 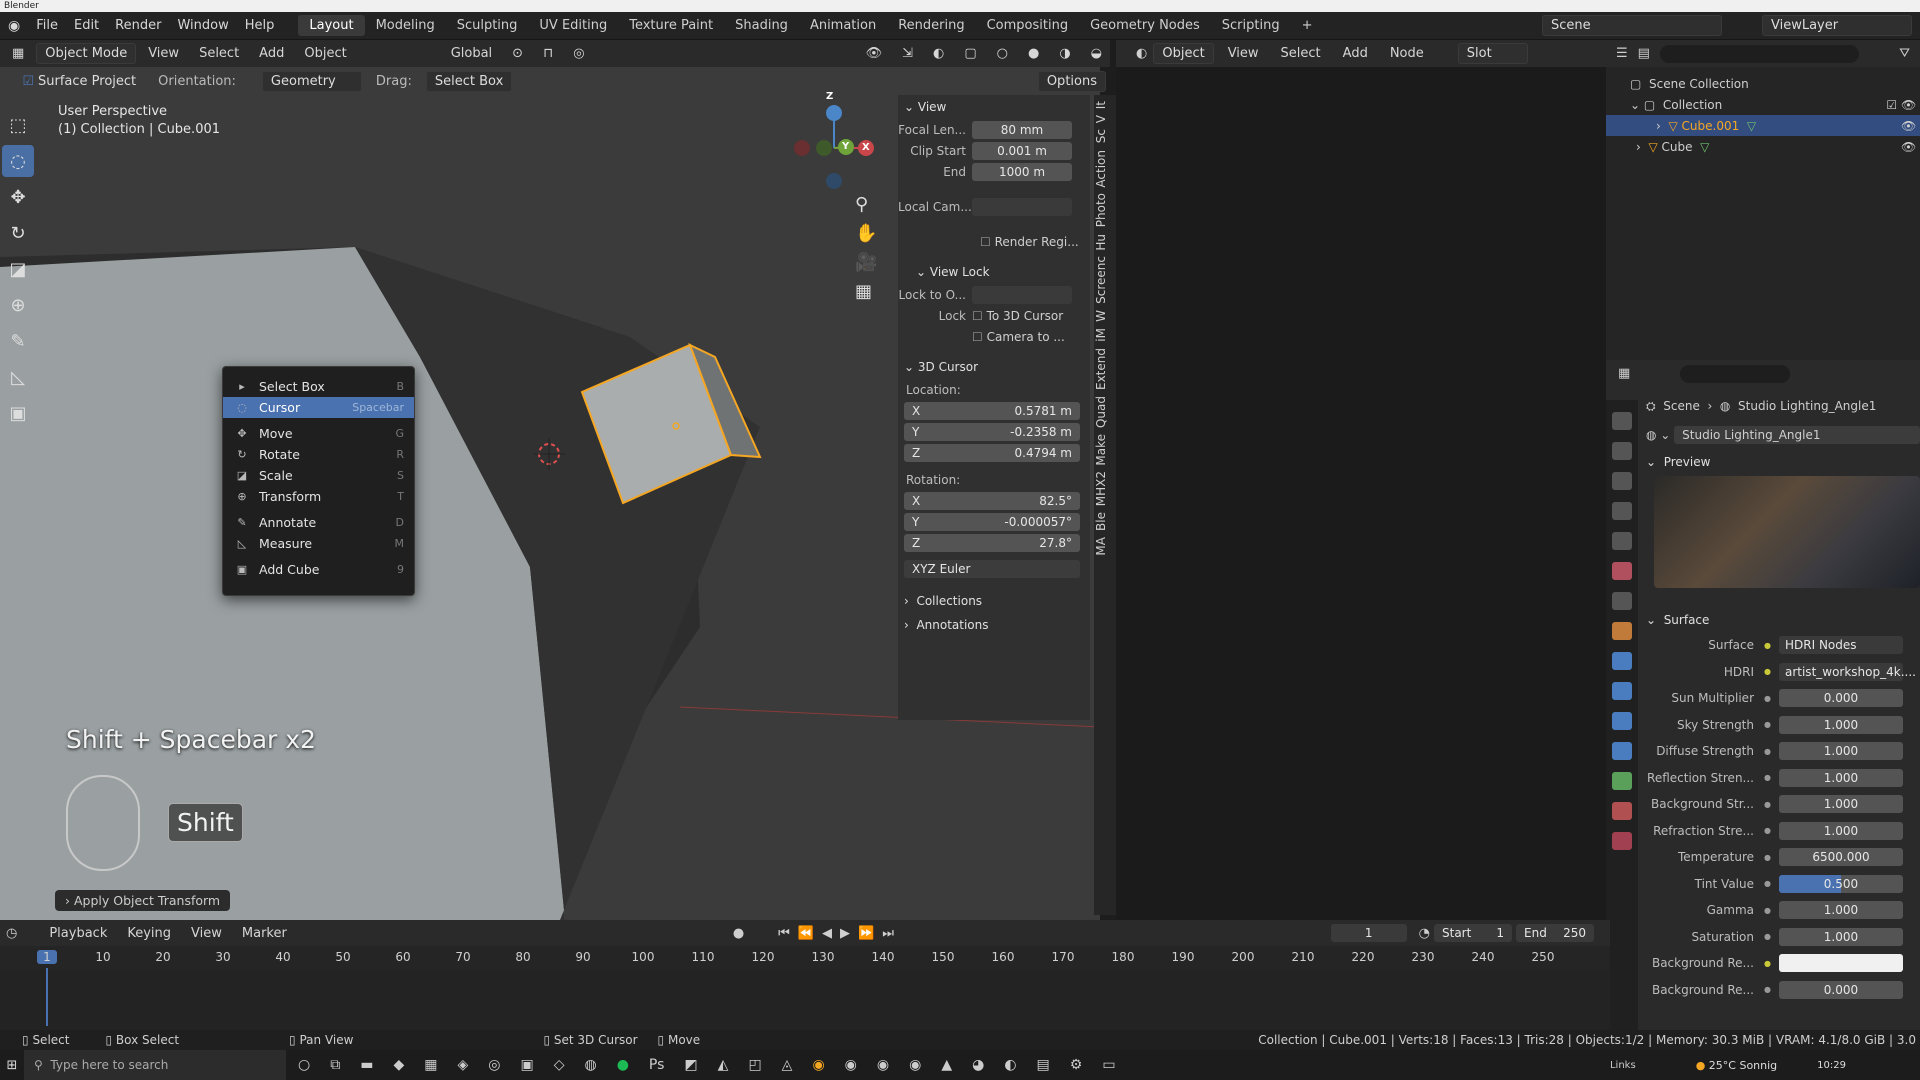 I want to click on property-field, so click(x=1840, y=963).